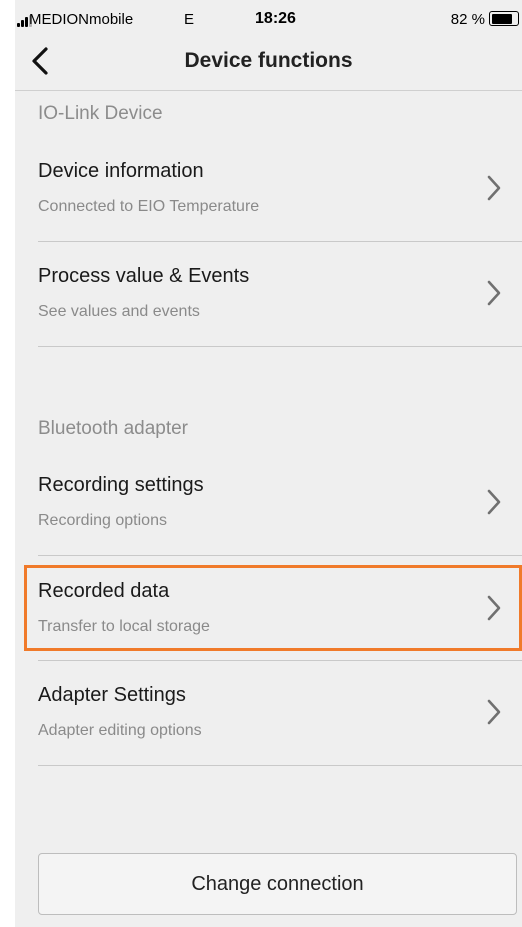 Image resolution: width=522 pixels, height=927 pixels. Describe the element at coordinates (104, 591) in the screenshot. I see `row-title: Recorded data` at that location.